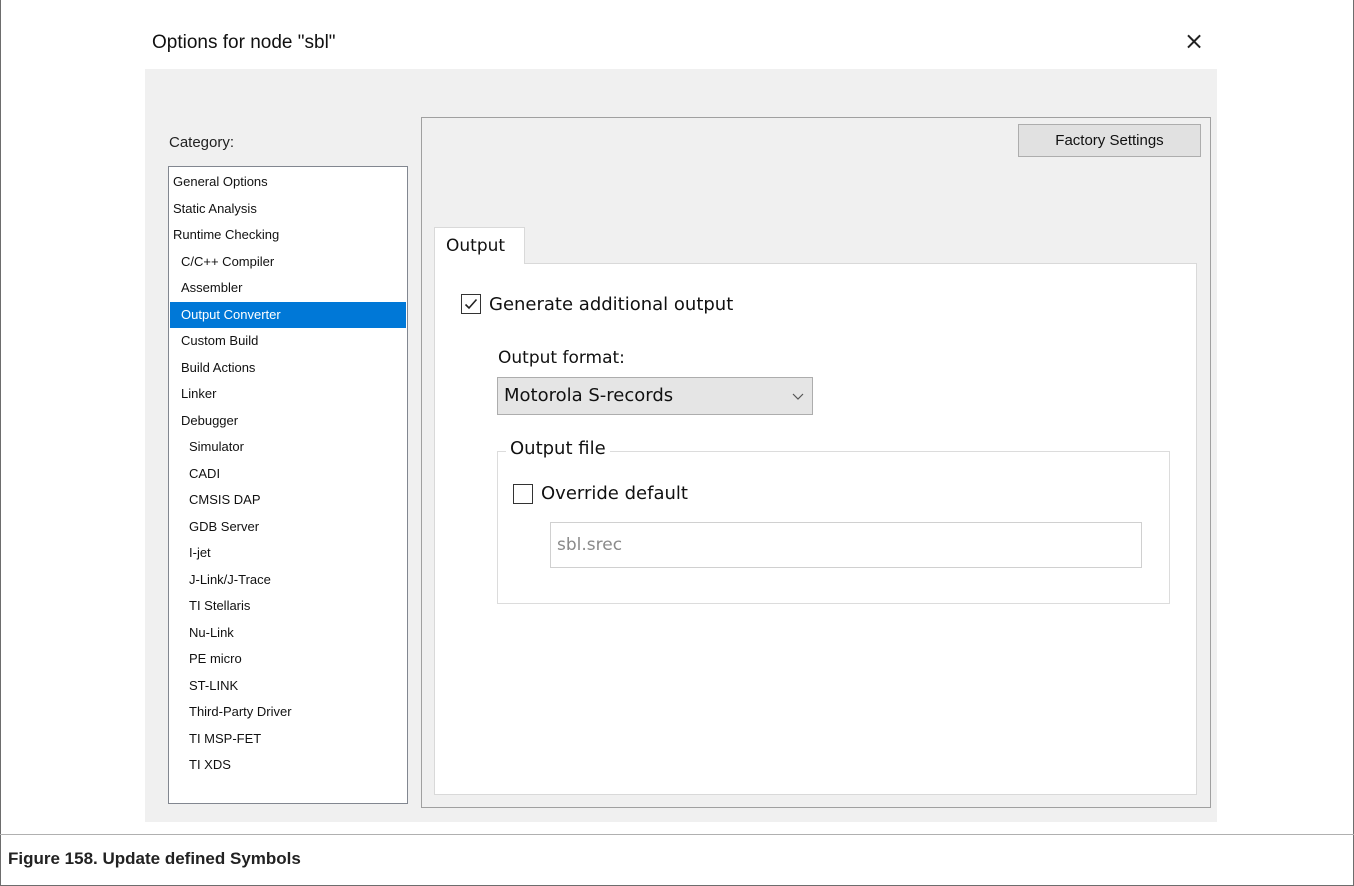 This screenshot has width=1354, height=886. What do you see at coordinates (288, 288) in the screenshot?
I see `category-item: Assembler` at bounding box center [288, 288].